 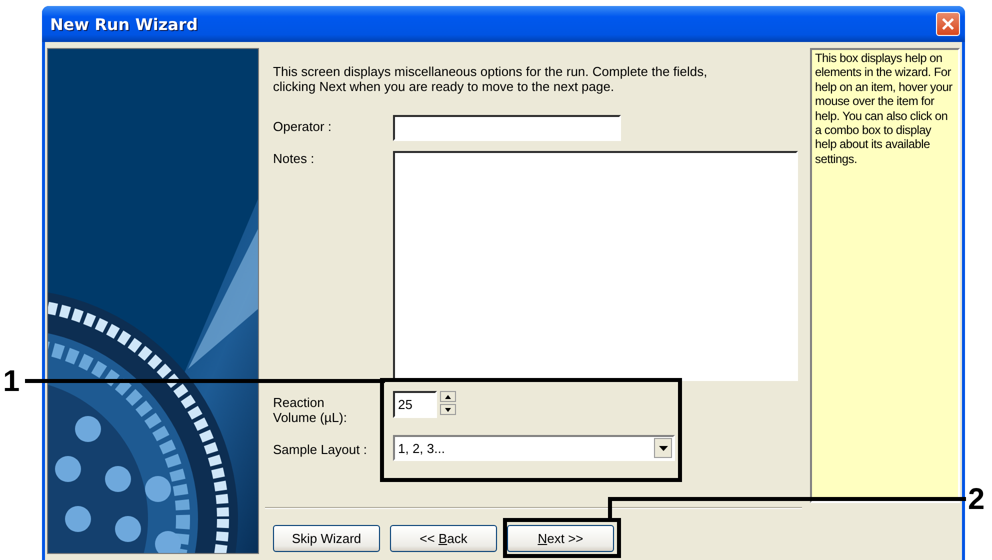 What do you see at coordinates (320, 449) in the screenshot?
I see `field-label: Sample Layout :` at bounding box center [320, 449].